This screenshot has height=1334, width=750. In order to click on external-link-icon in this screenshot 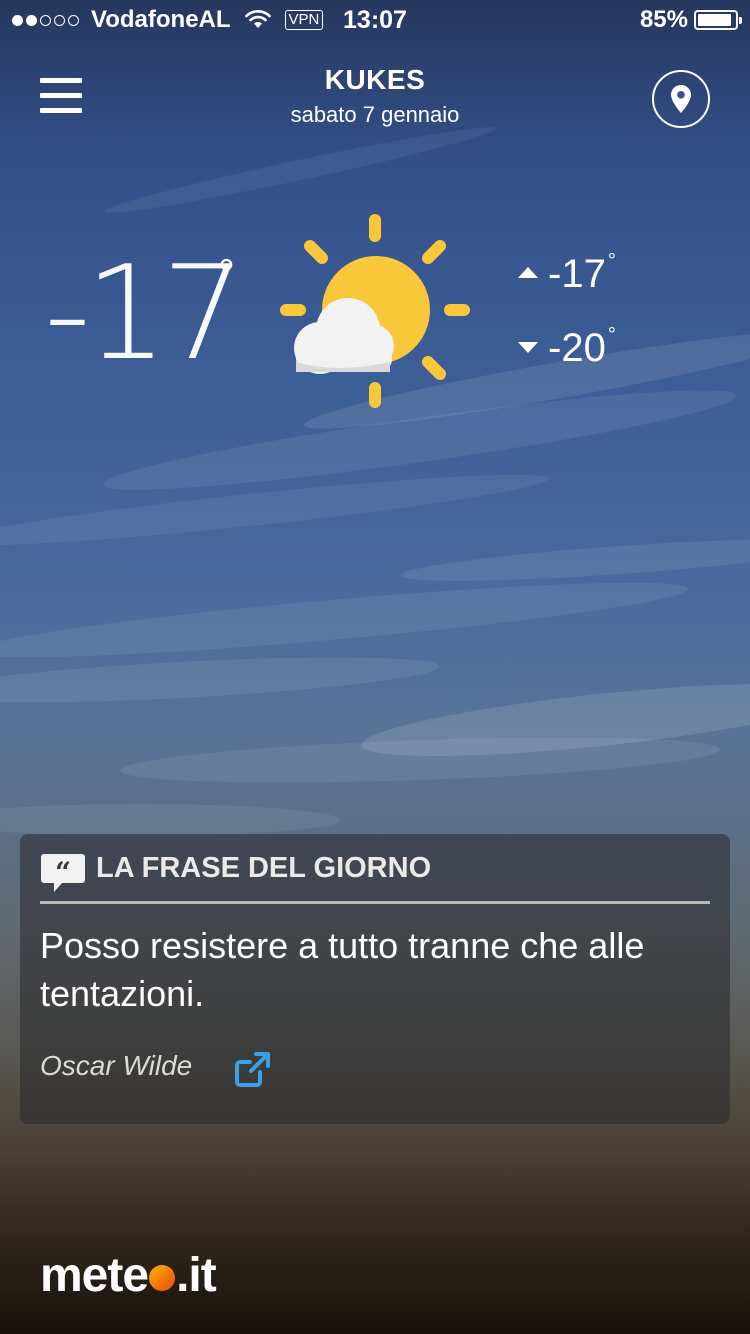, I will do `click(253, 1069)`.